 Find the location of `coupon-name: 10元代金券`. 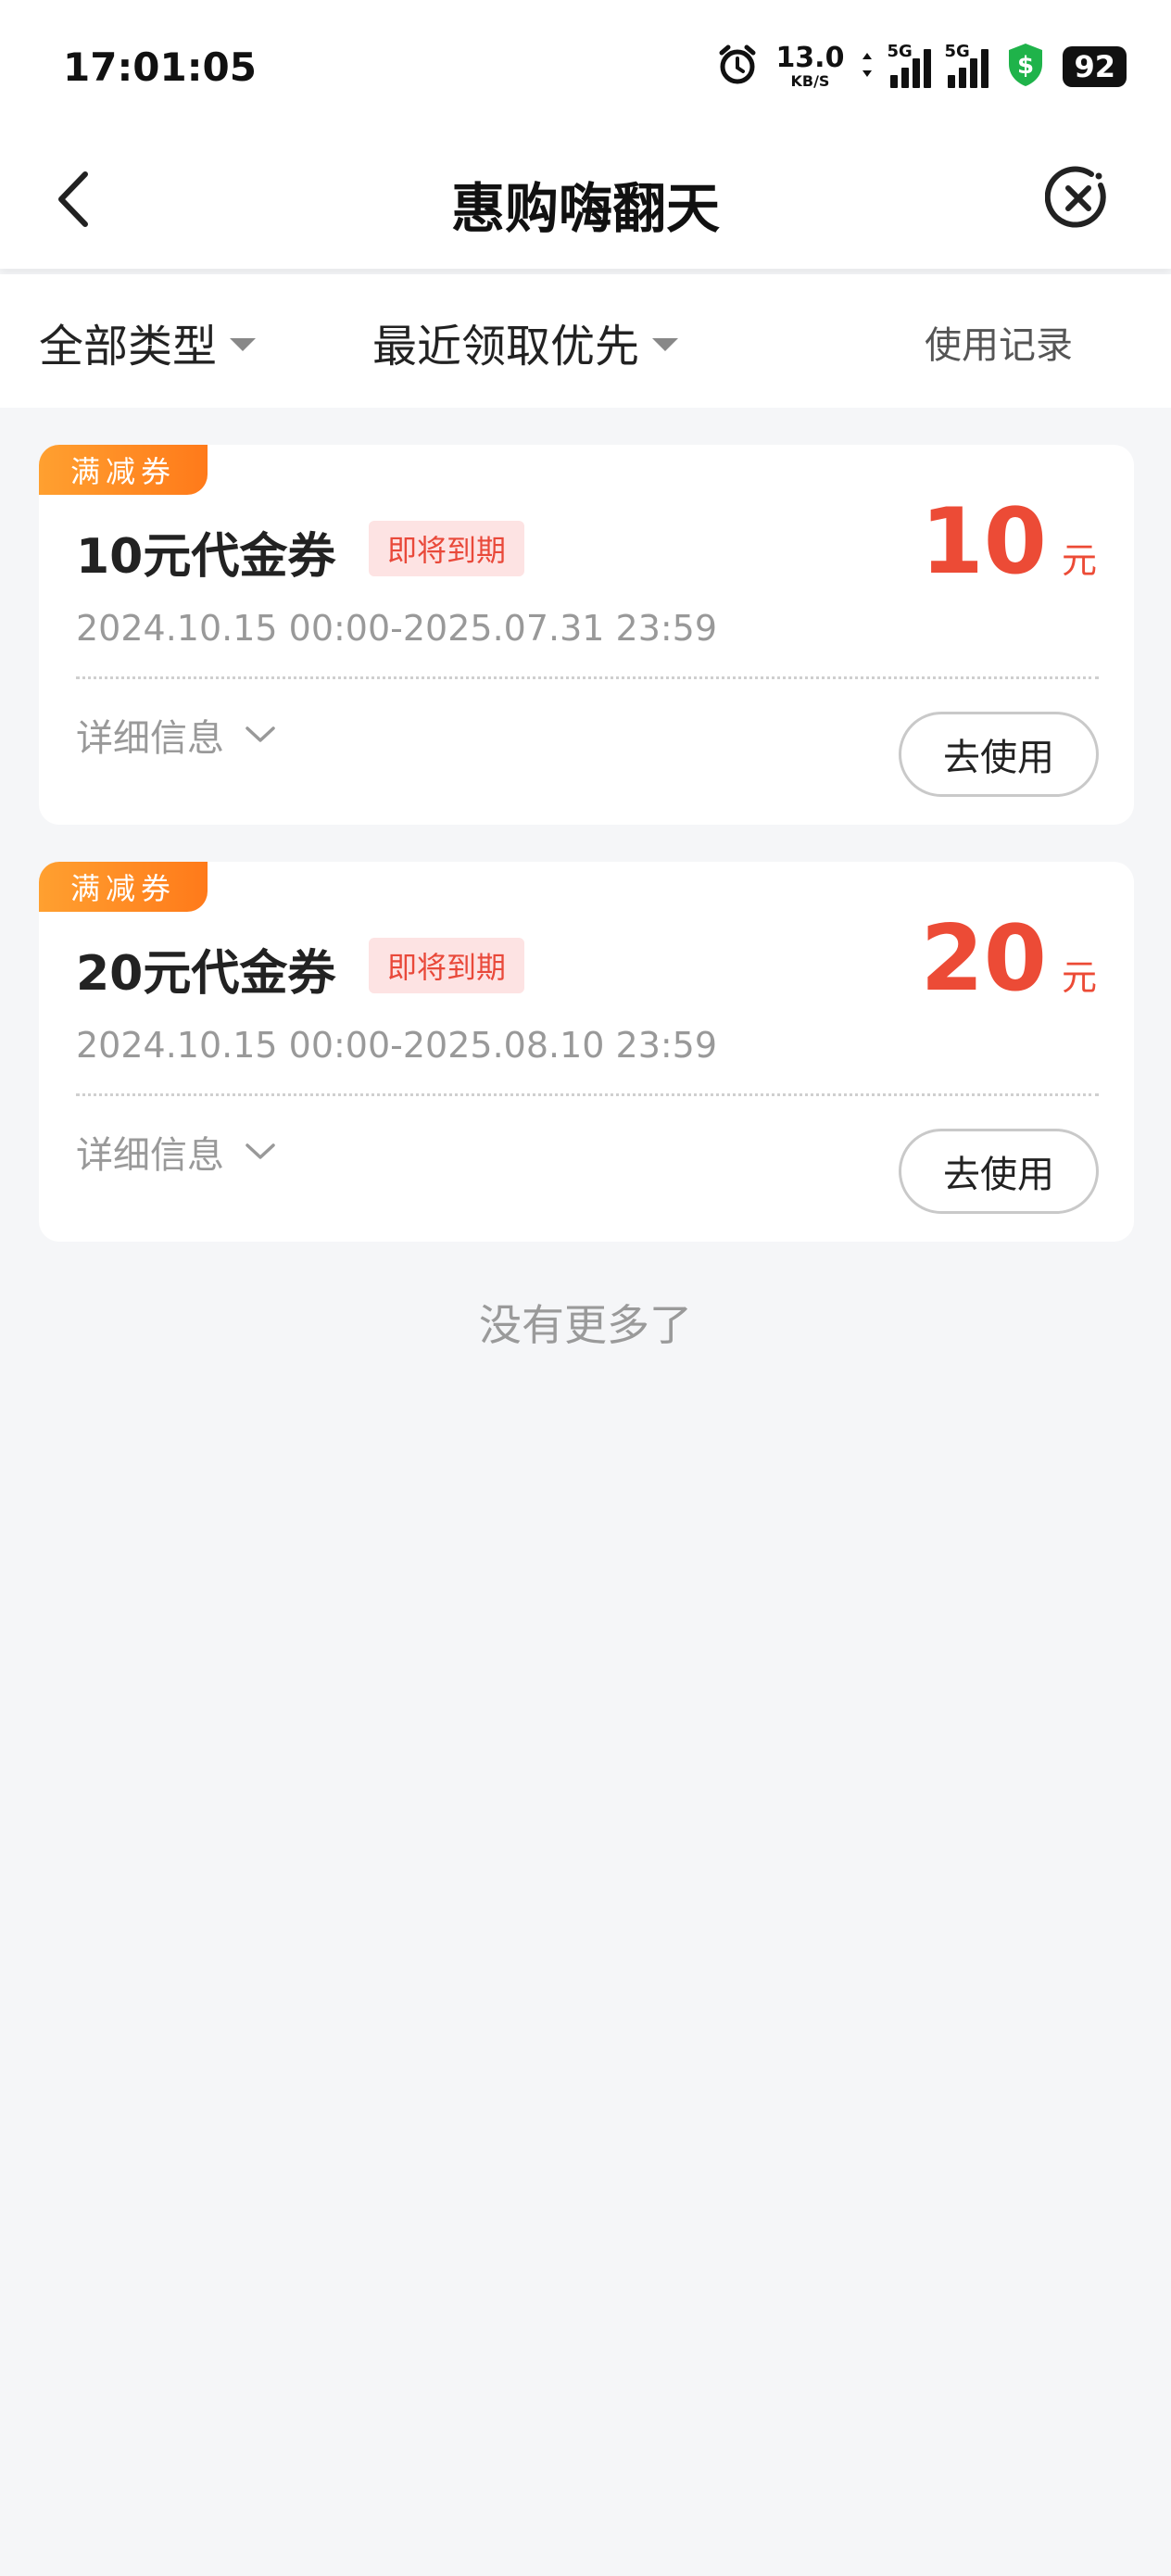

coupon-name: 10元代金券 is located at coordinates (206, 557).